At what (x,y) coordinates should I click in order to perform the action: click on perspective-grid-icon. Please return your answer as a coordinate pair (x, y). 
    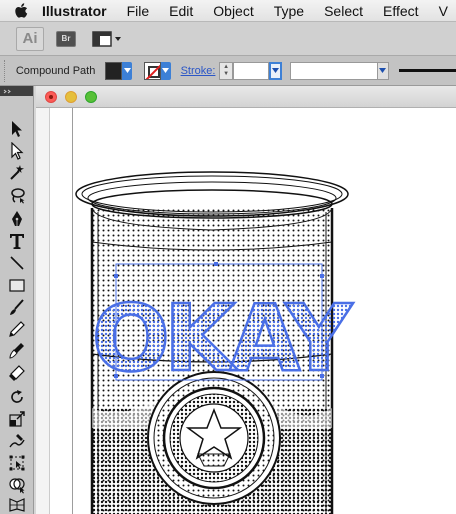
    Looking at the image, I should click on (17, 505).